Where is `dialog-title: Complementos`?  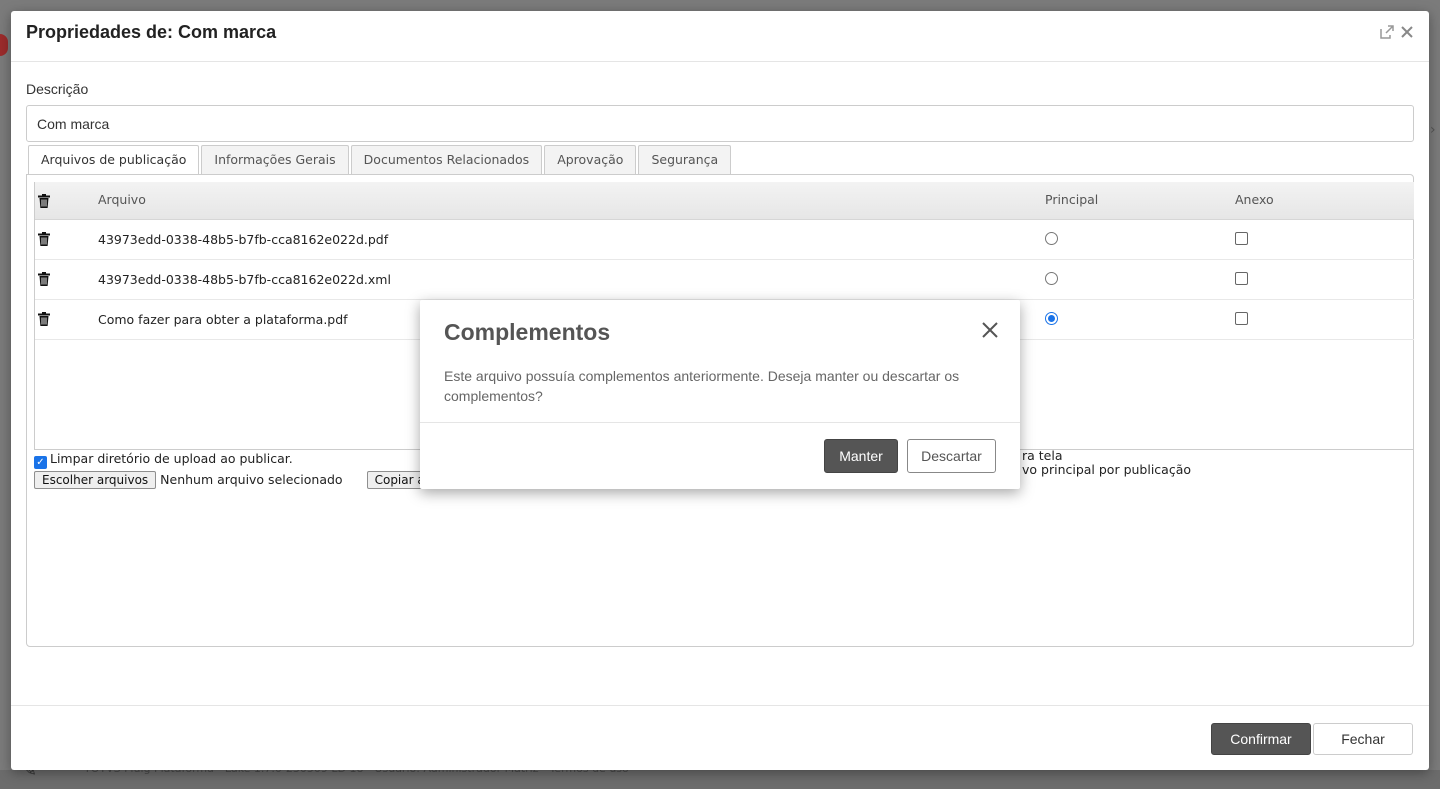 dialog-title: Complementos is located at coordinates (527, 332).